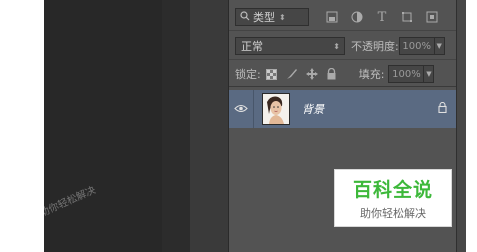 This screenshot has width=477, height=252. What do you see at coordinates (332, 17) in the screenshot?
I see `pixel-layer-filter-icon` at bounding box center [332, 17].